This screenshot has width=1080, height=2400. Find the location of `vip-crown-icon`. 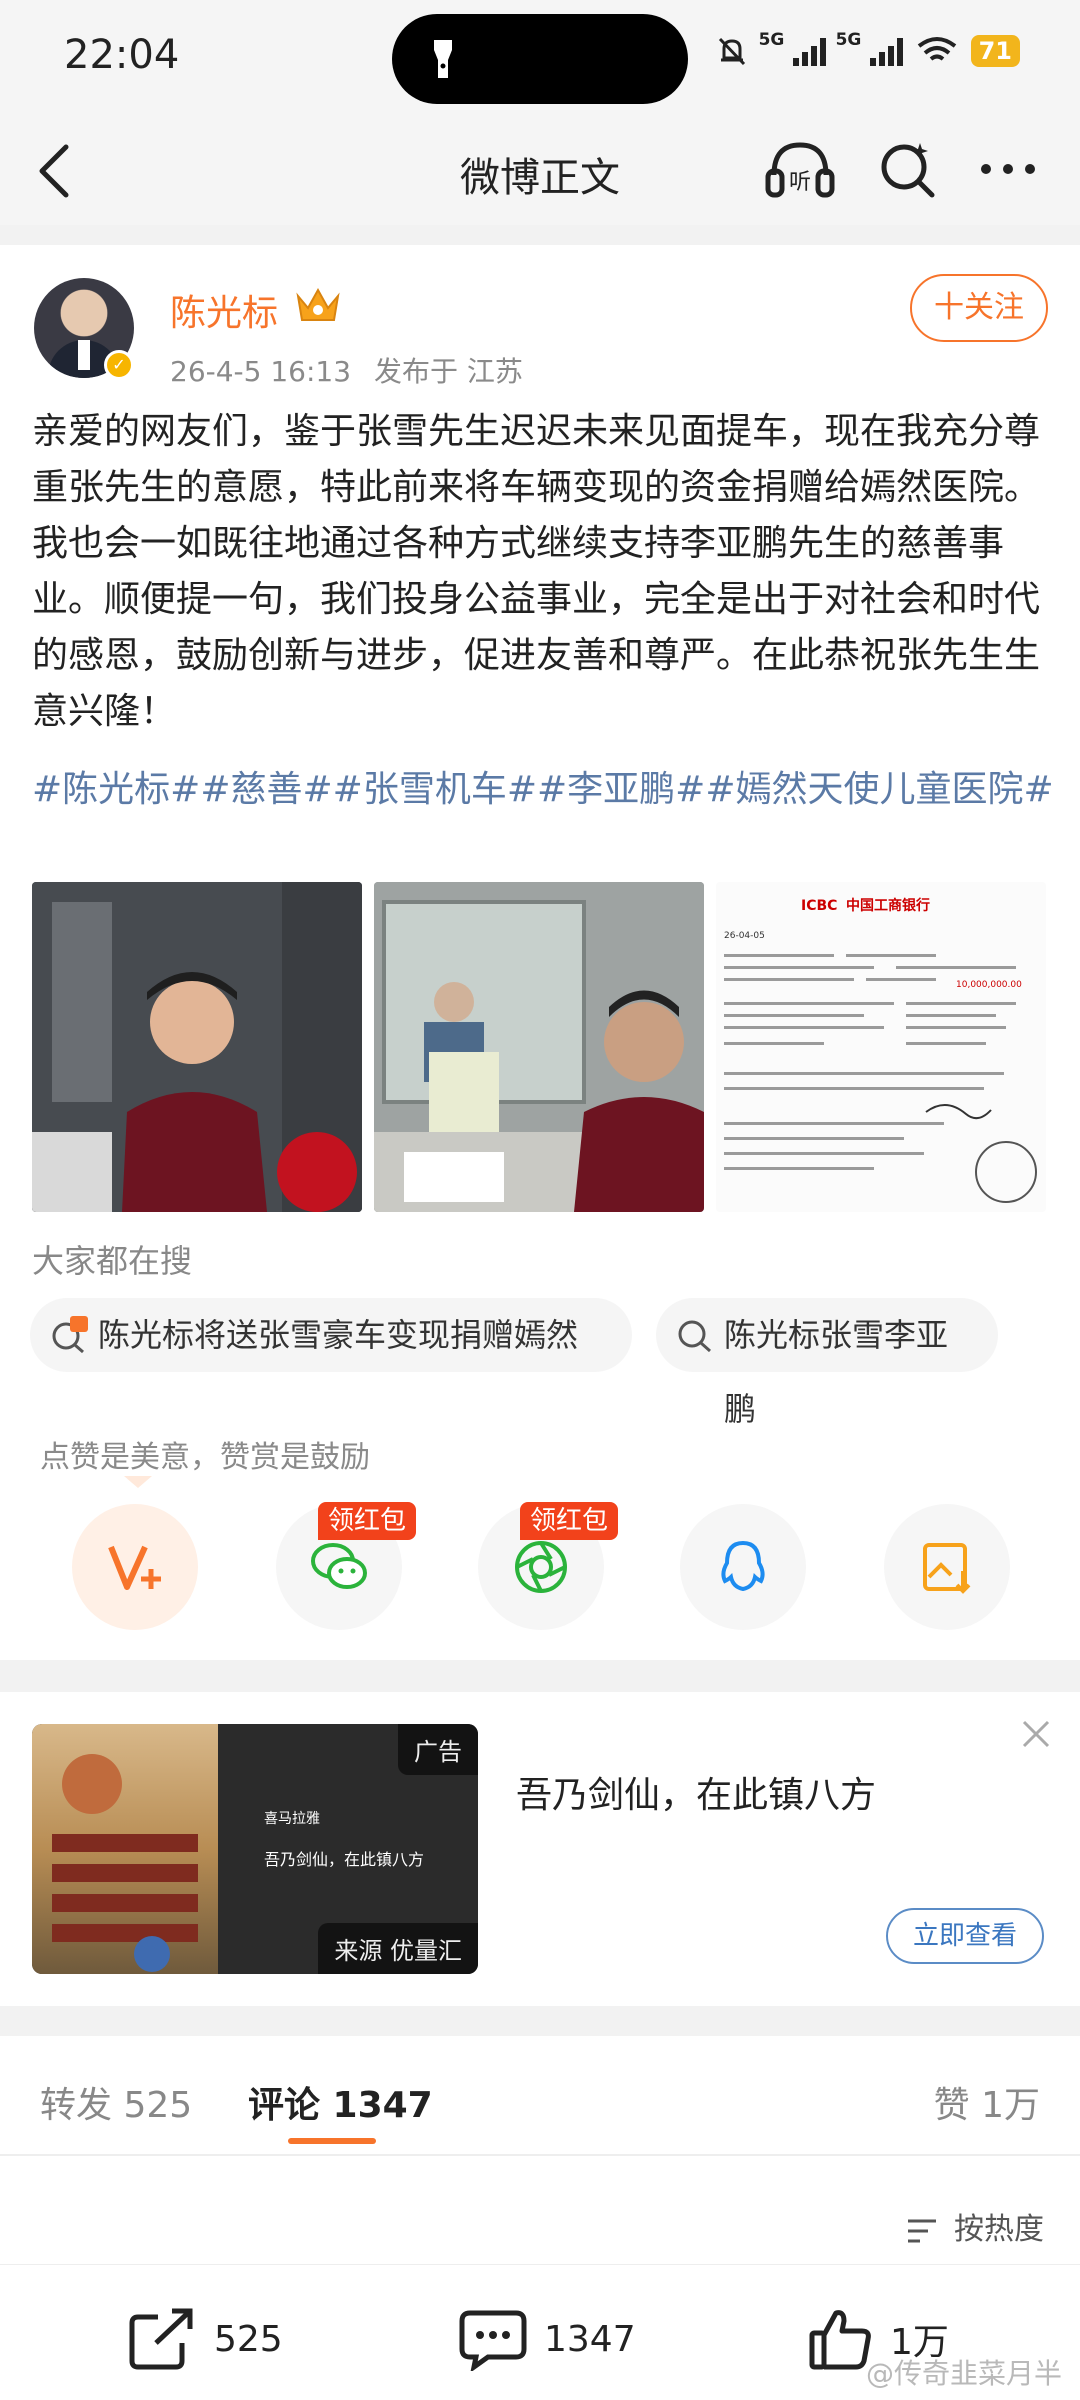

vip-crown-icon is located at coordinates (318, 304).